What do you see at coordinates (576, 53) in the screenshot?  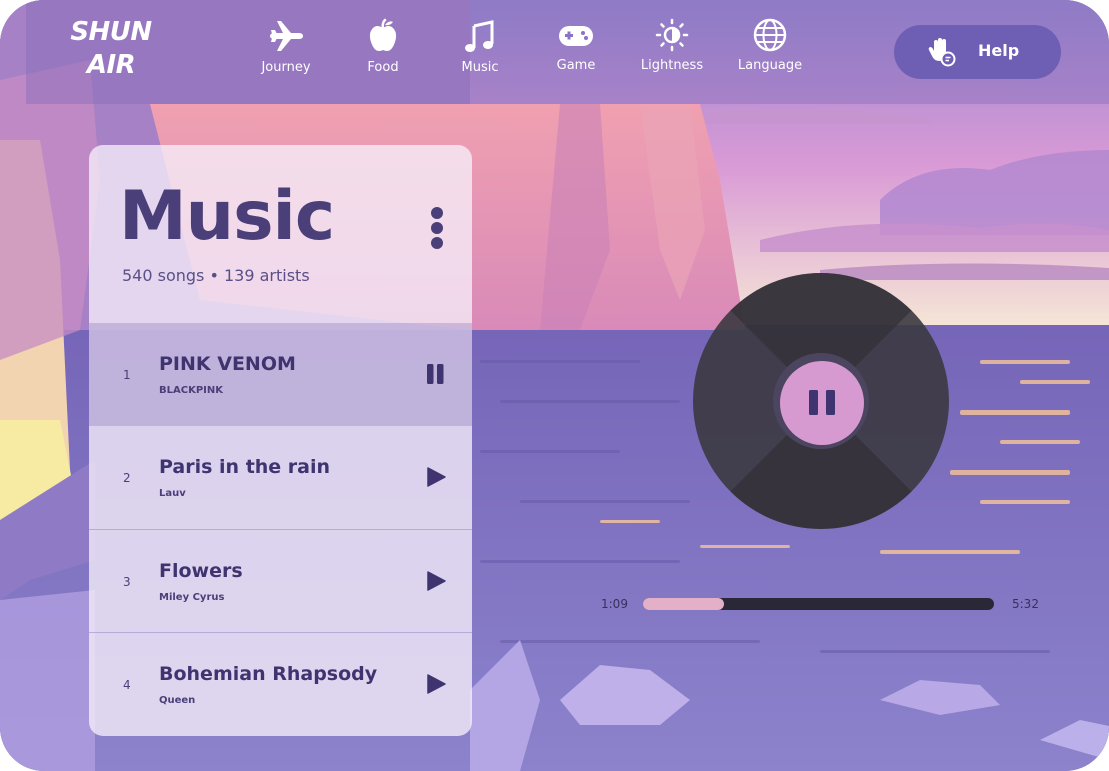 I see `nav-game: Game` at bounding box center [576, 53].